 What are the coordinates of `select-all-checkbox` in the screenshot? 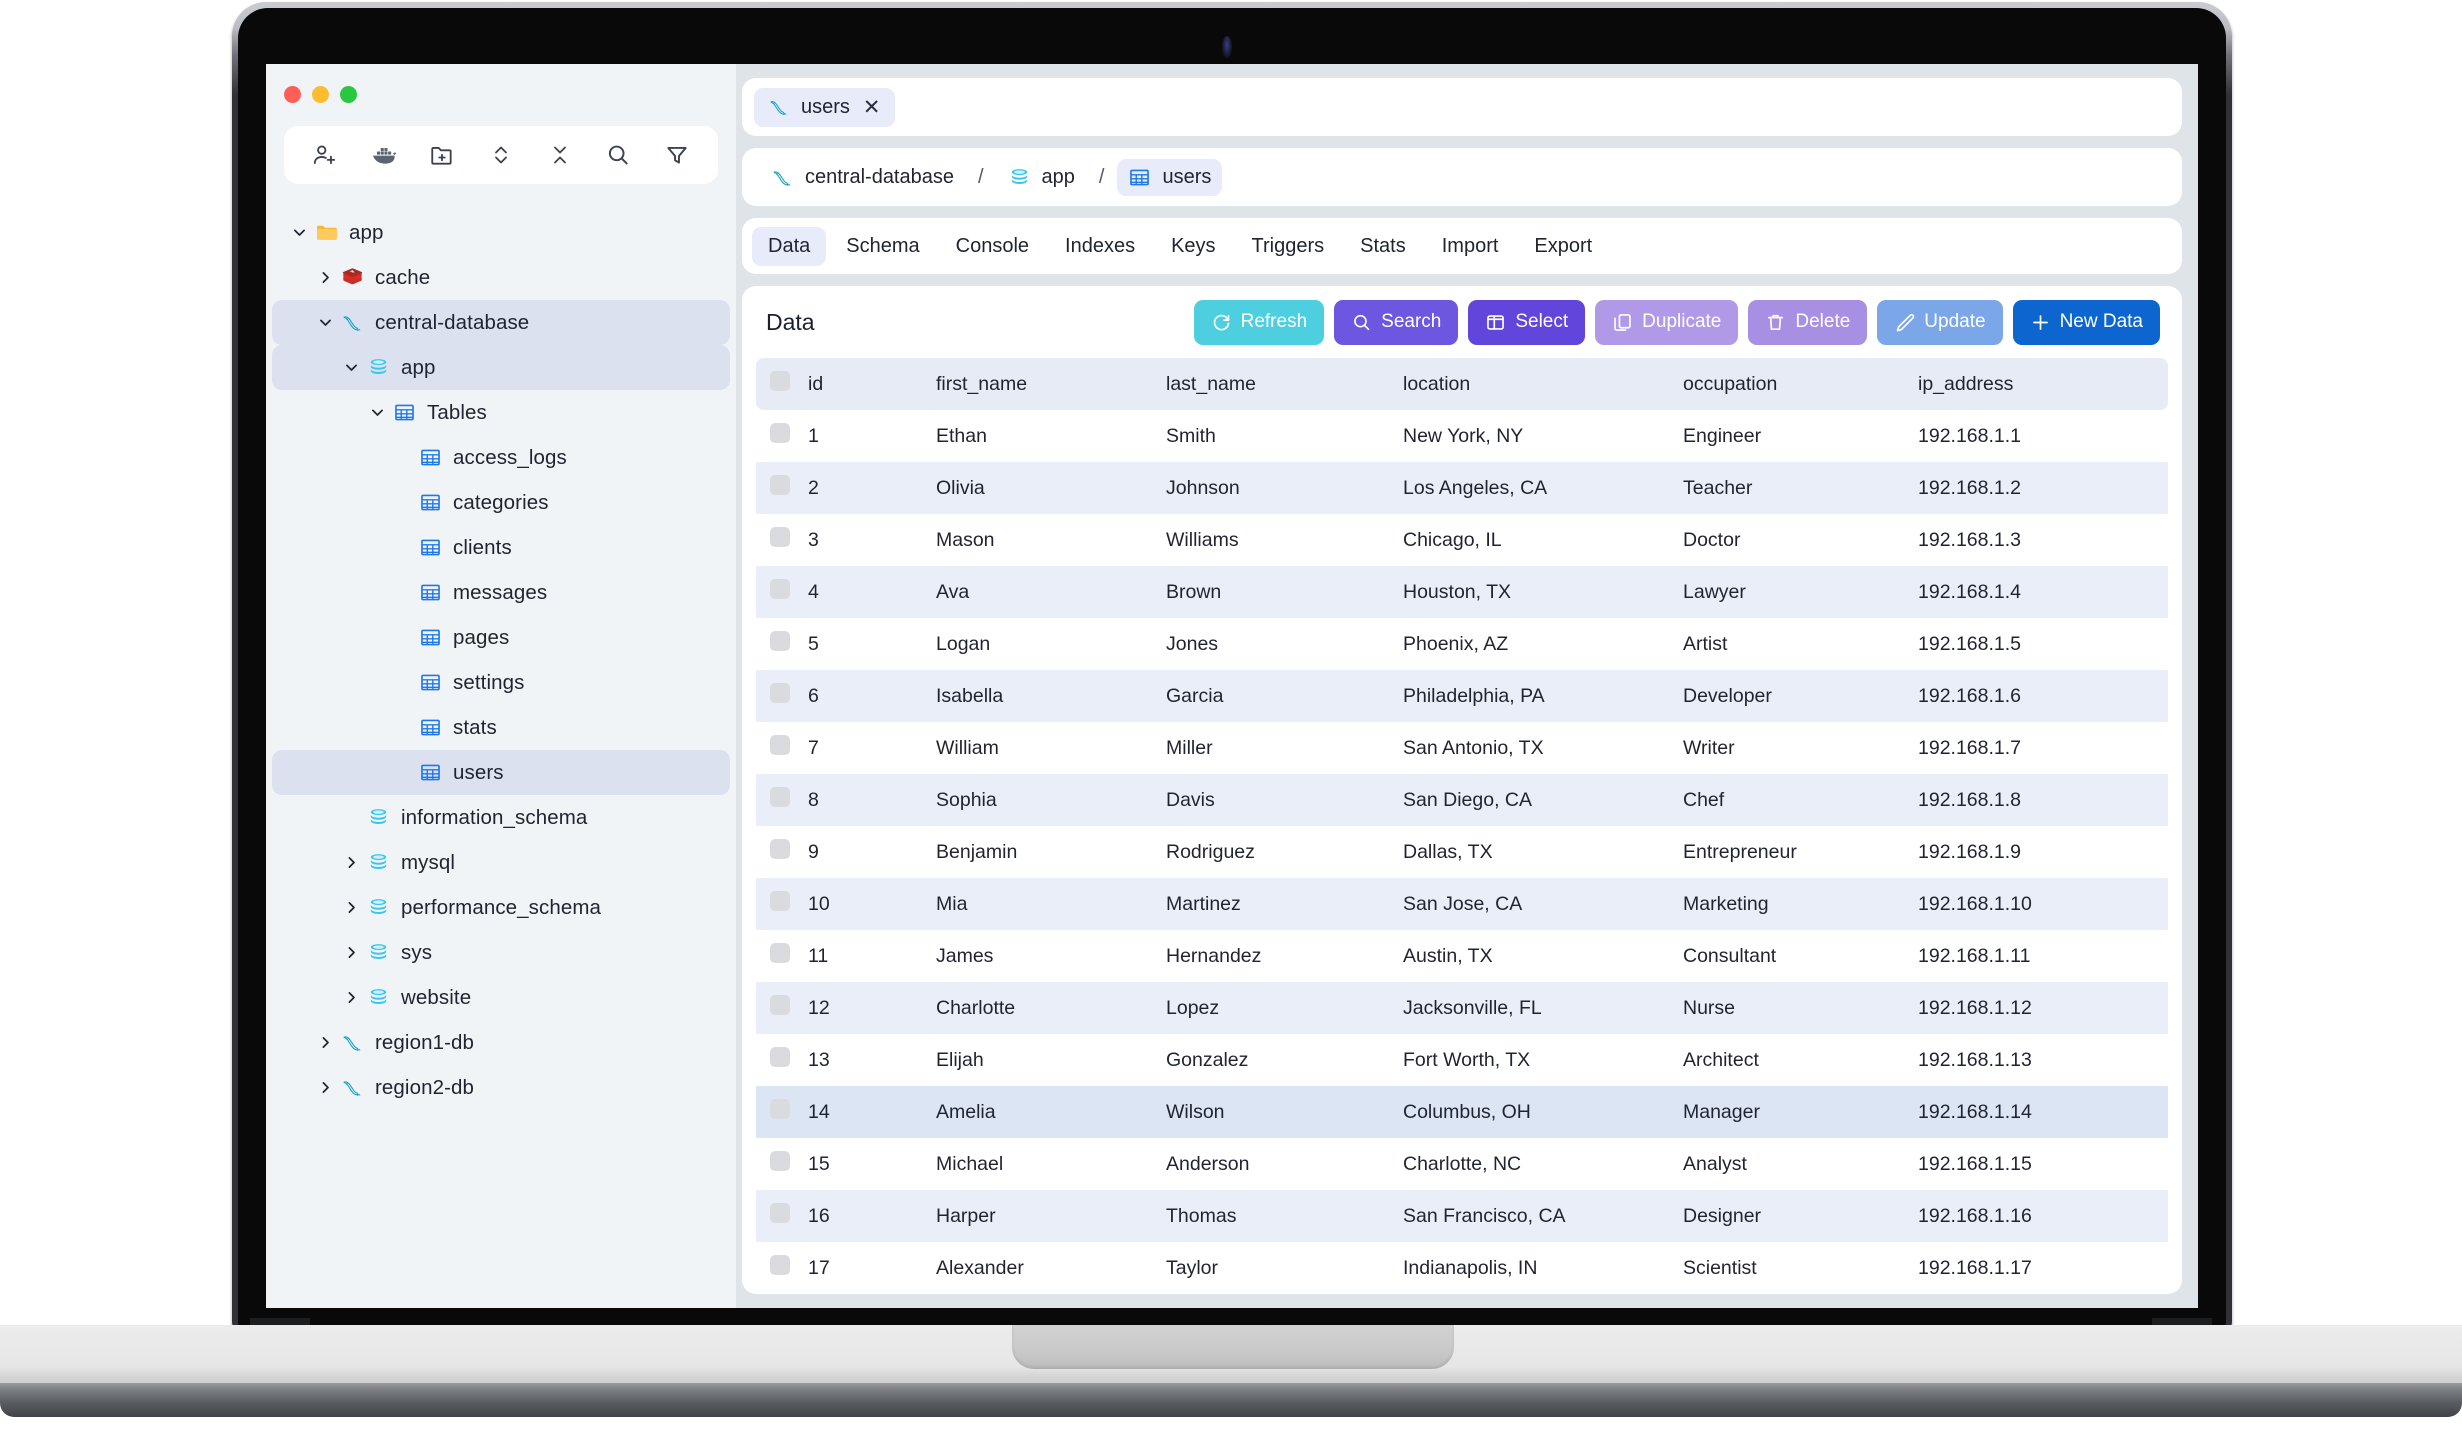 It's located at (780, 381).